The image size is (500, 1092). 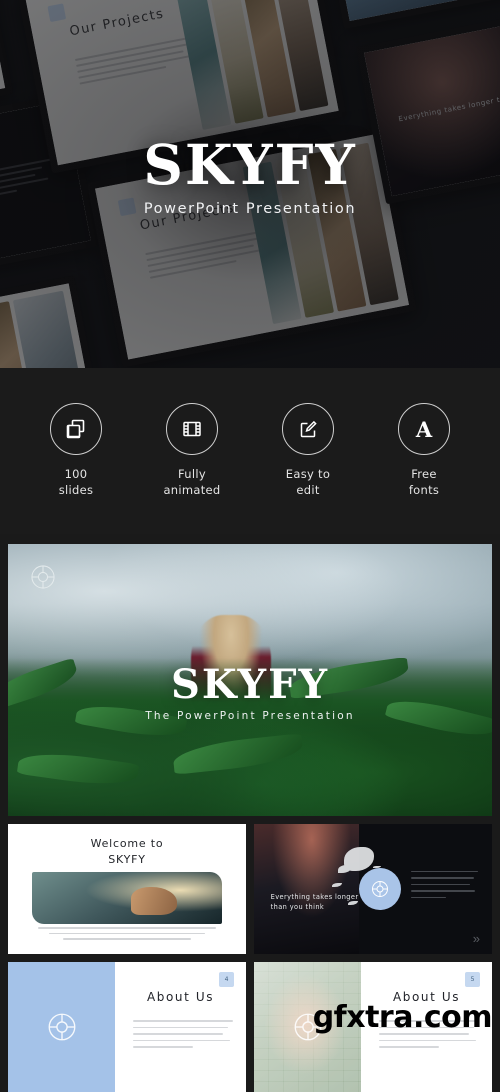 What do you see at coordinates (250, 715) in the screenshot?
I see `showcase-subtitle: The PowerPoint Presentation` at bounding box center [250, 715].